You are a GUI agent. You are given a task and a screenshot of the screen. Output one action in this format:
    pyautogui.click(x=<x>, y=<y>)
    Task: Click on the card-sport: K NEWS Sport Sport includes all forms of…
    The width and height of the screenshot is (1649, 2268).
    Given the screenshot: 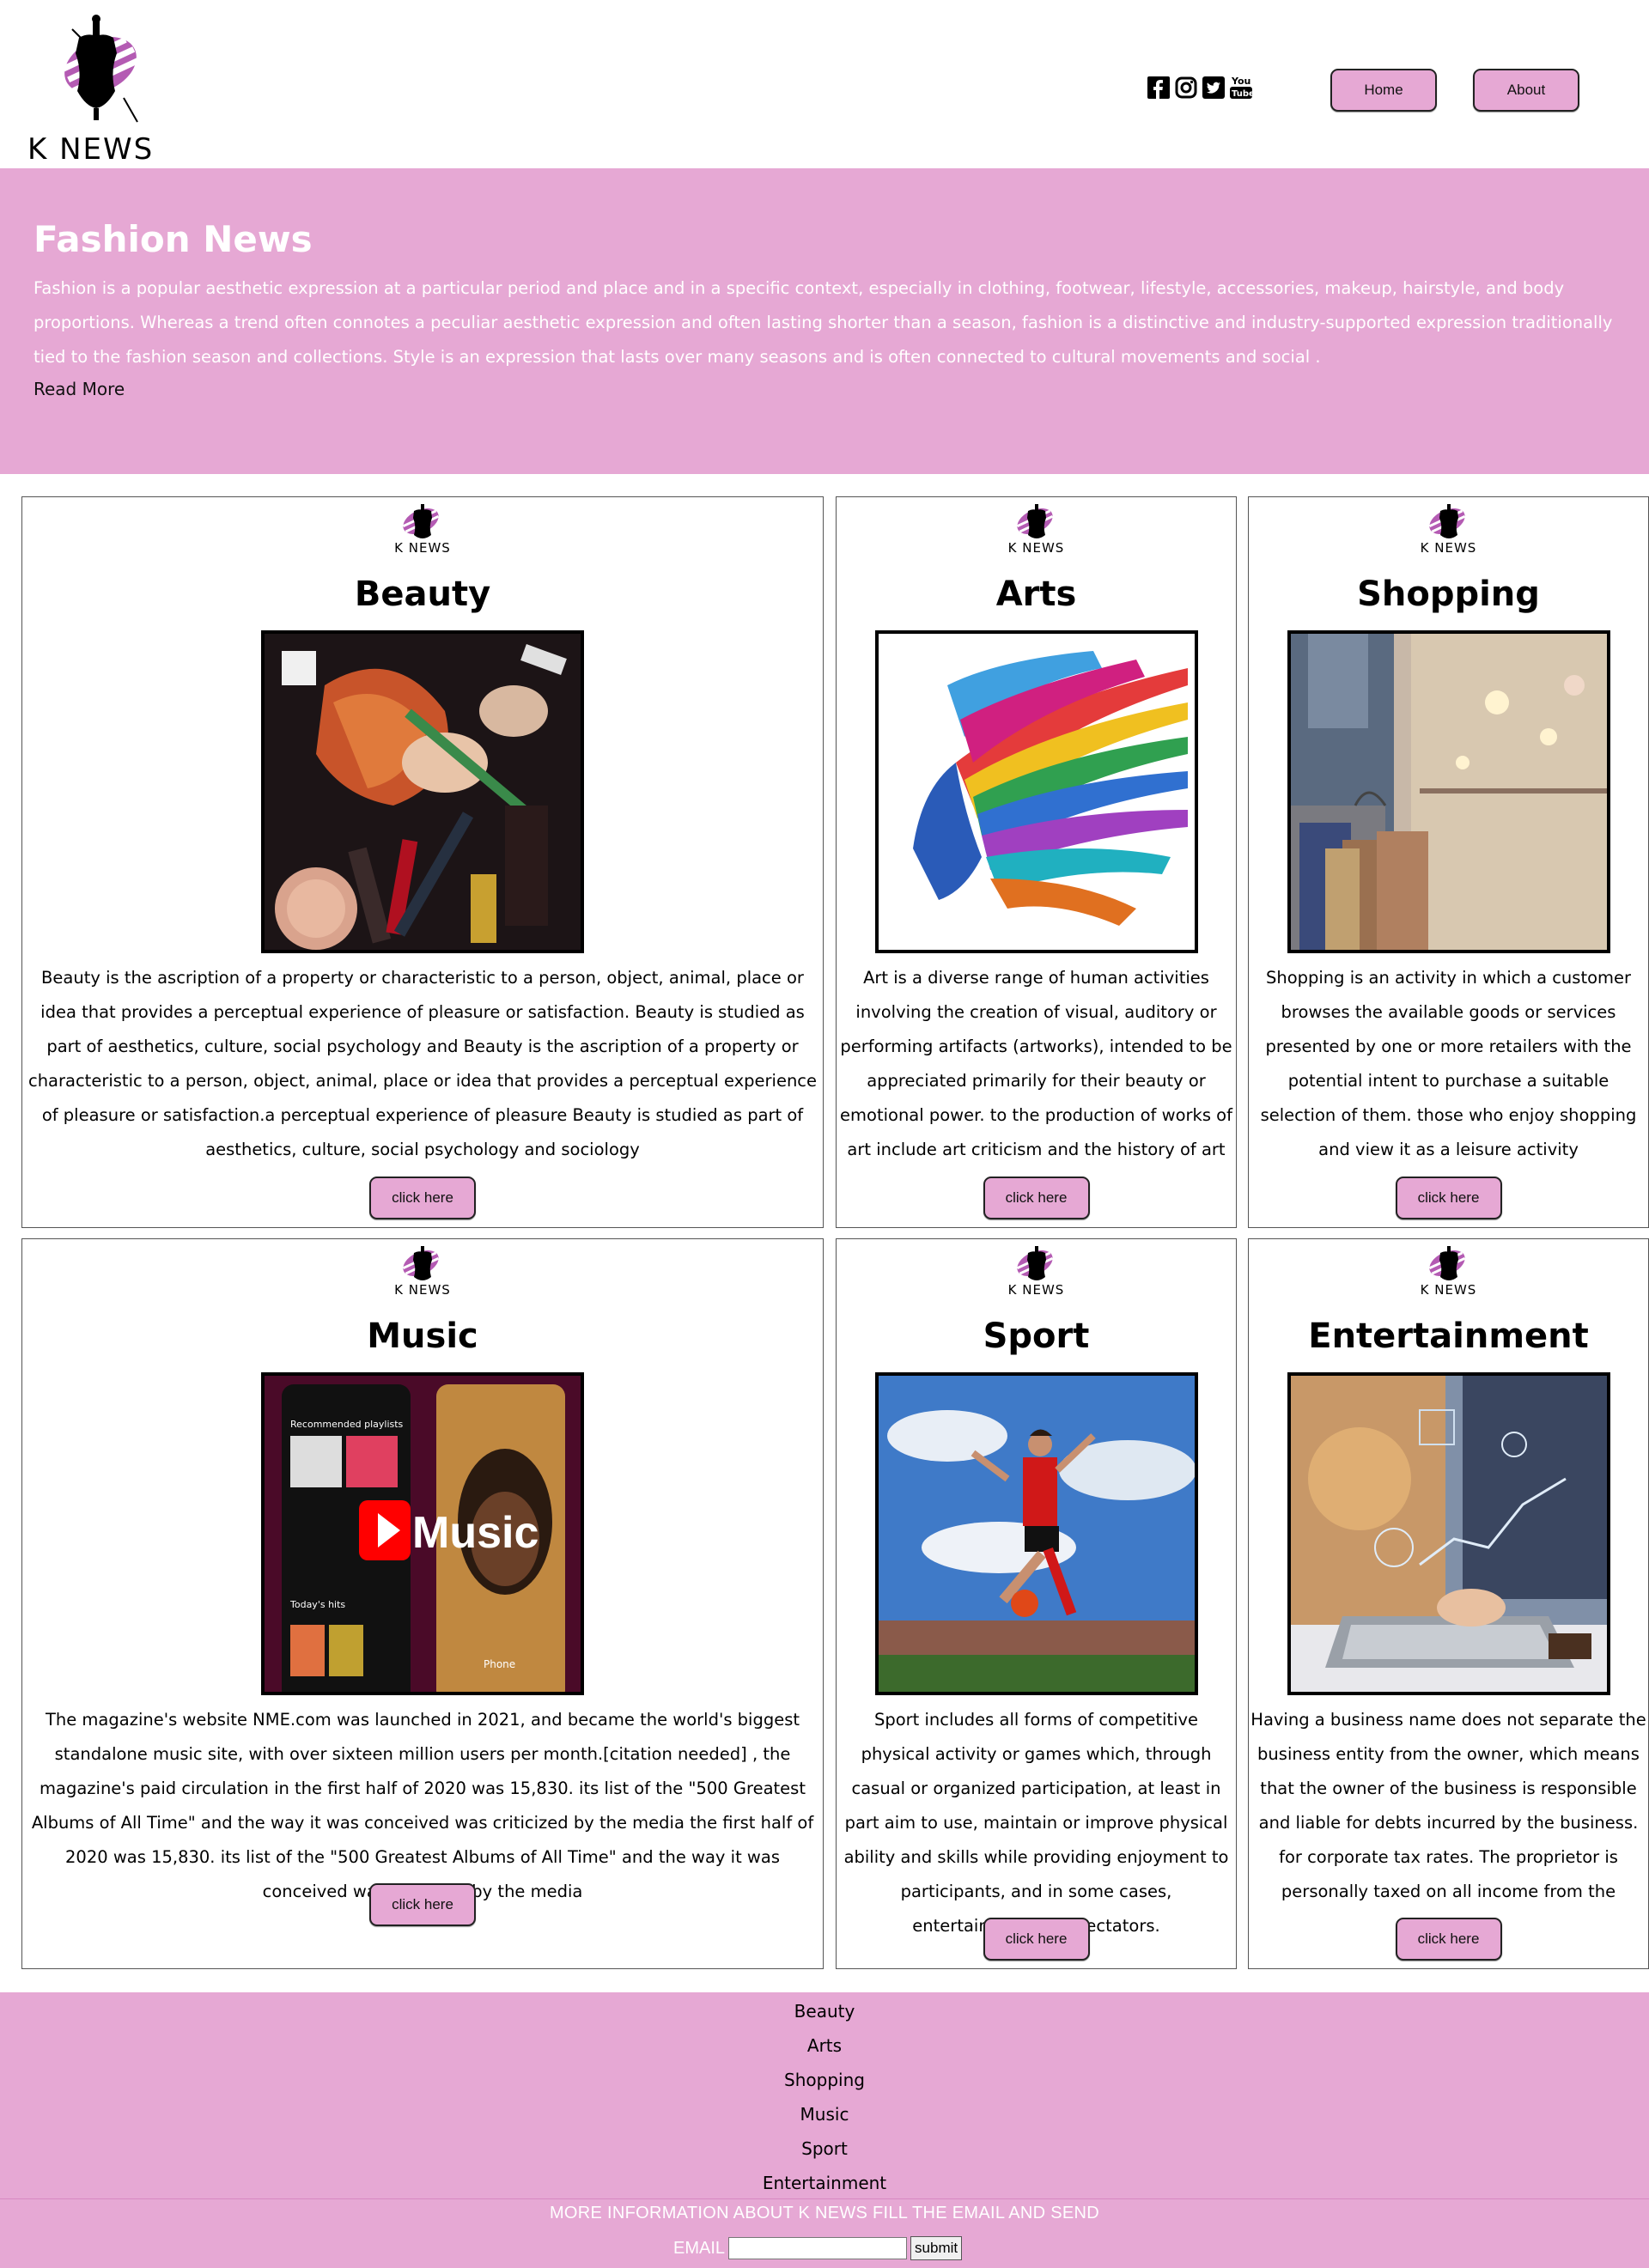 What is the action you would take?
    pyautogui.click(x=1036, y=1603)
    